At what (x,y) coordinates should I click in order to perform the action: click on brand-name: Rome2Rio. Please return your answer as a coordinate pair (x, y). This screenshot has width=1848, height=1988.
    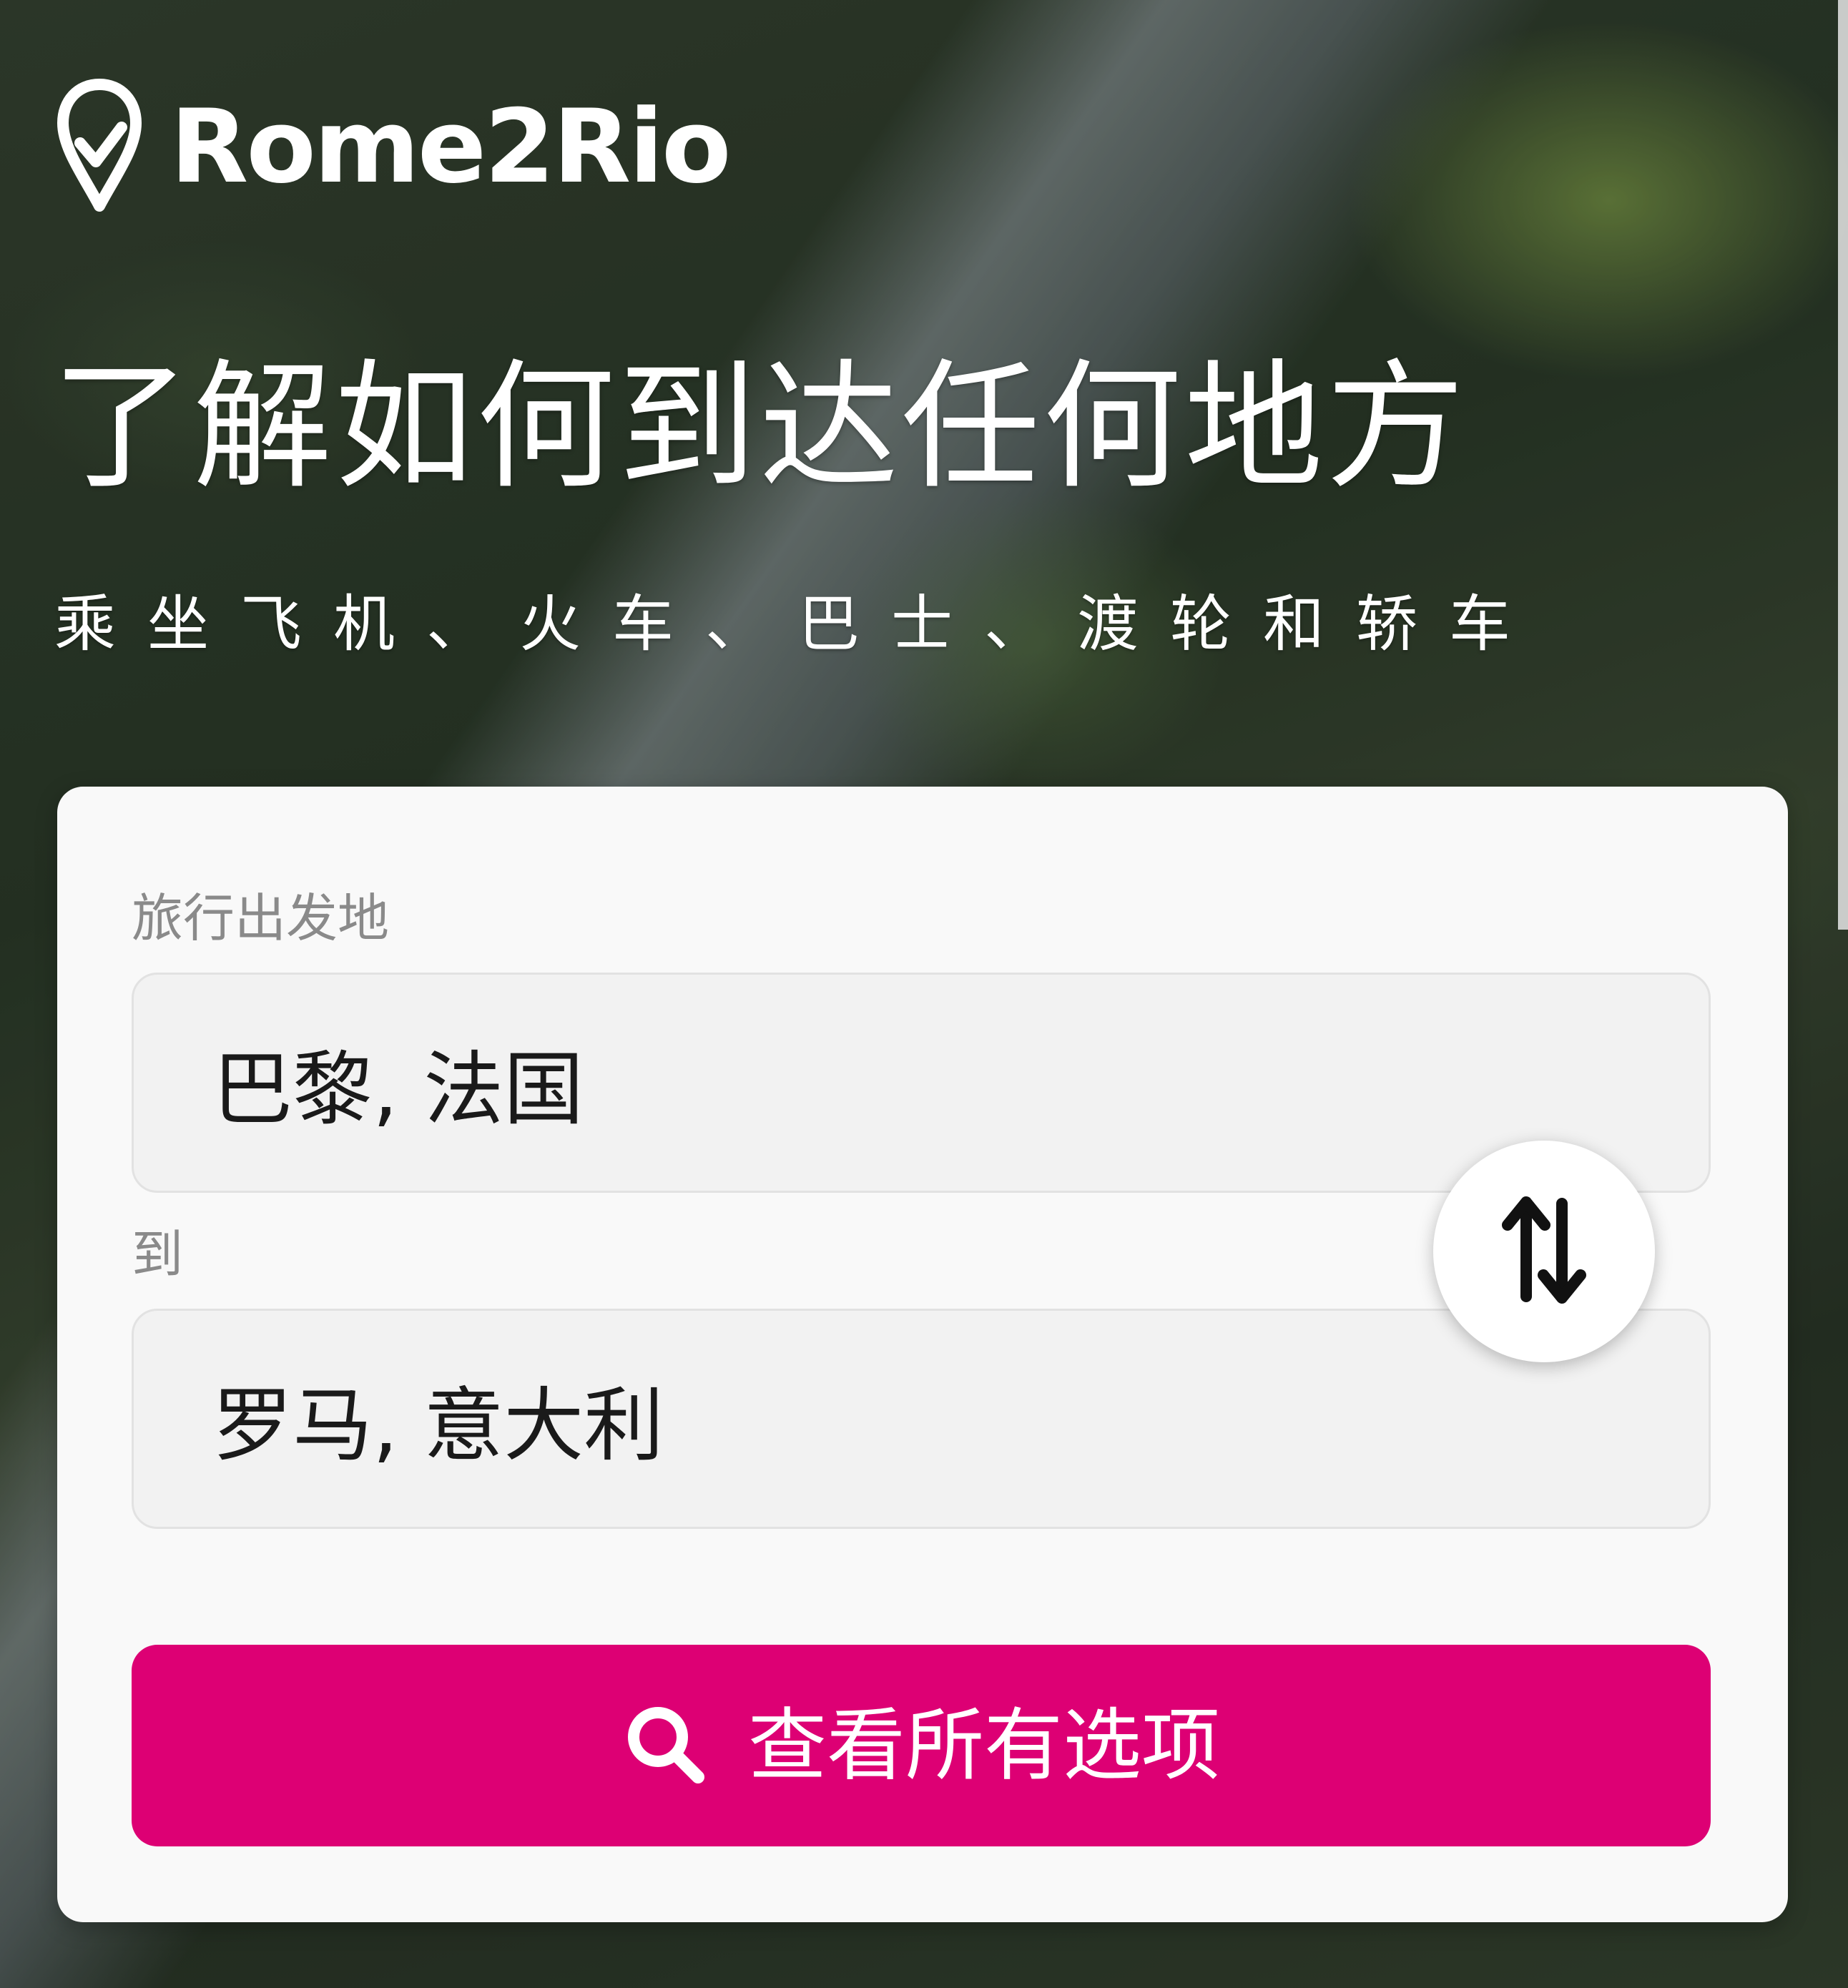
    Looking at the image, I should click on (451, 147).